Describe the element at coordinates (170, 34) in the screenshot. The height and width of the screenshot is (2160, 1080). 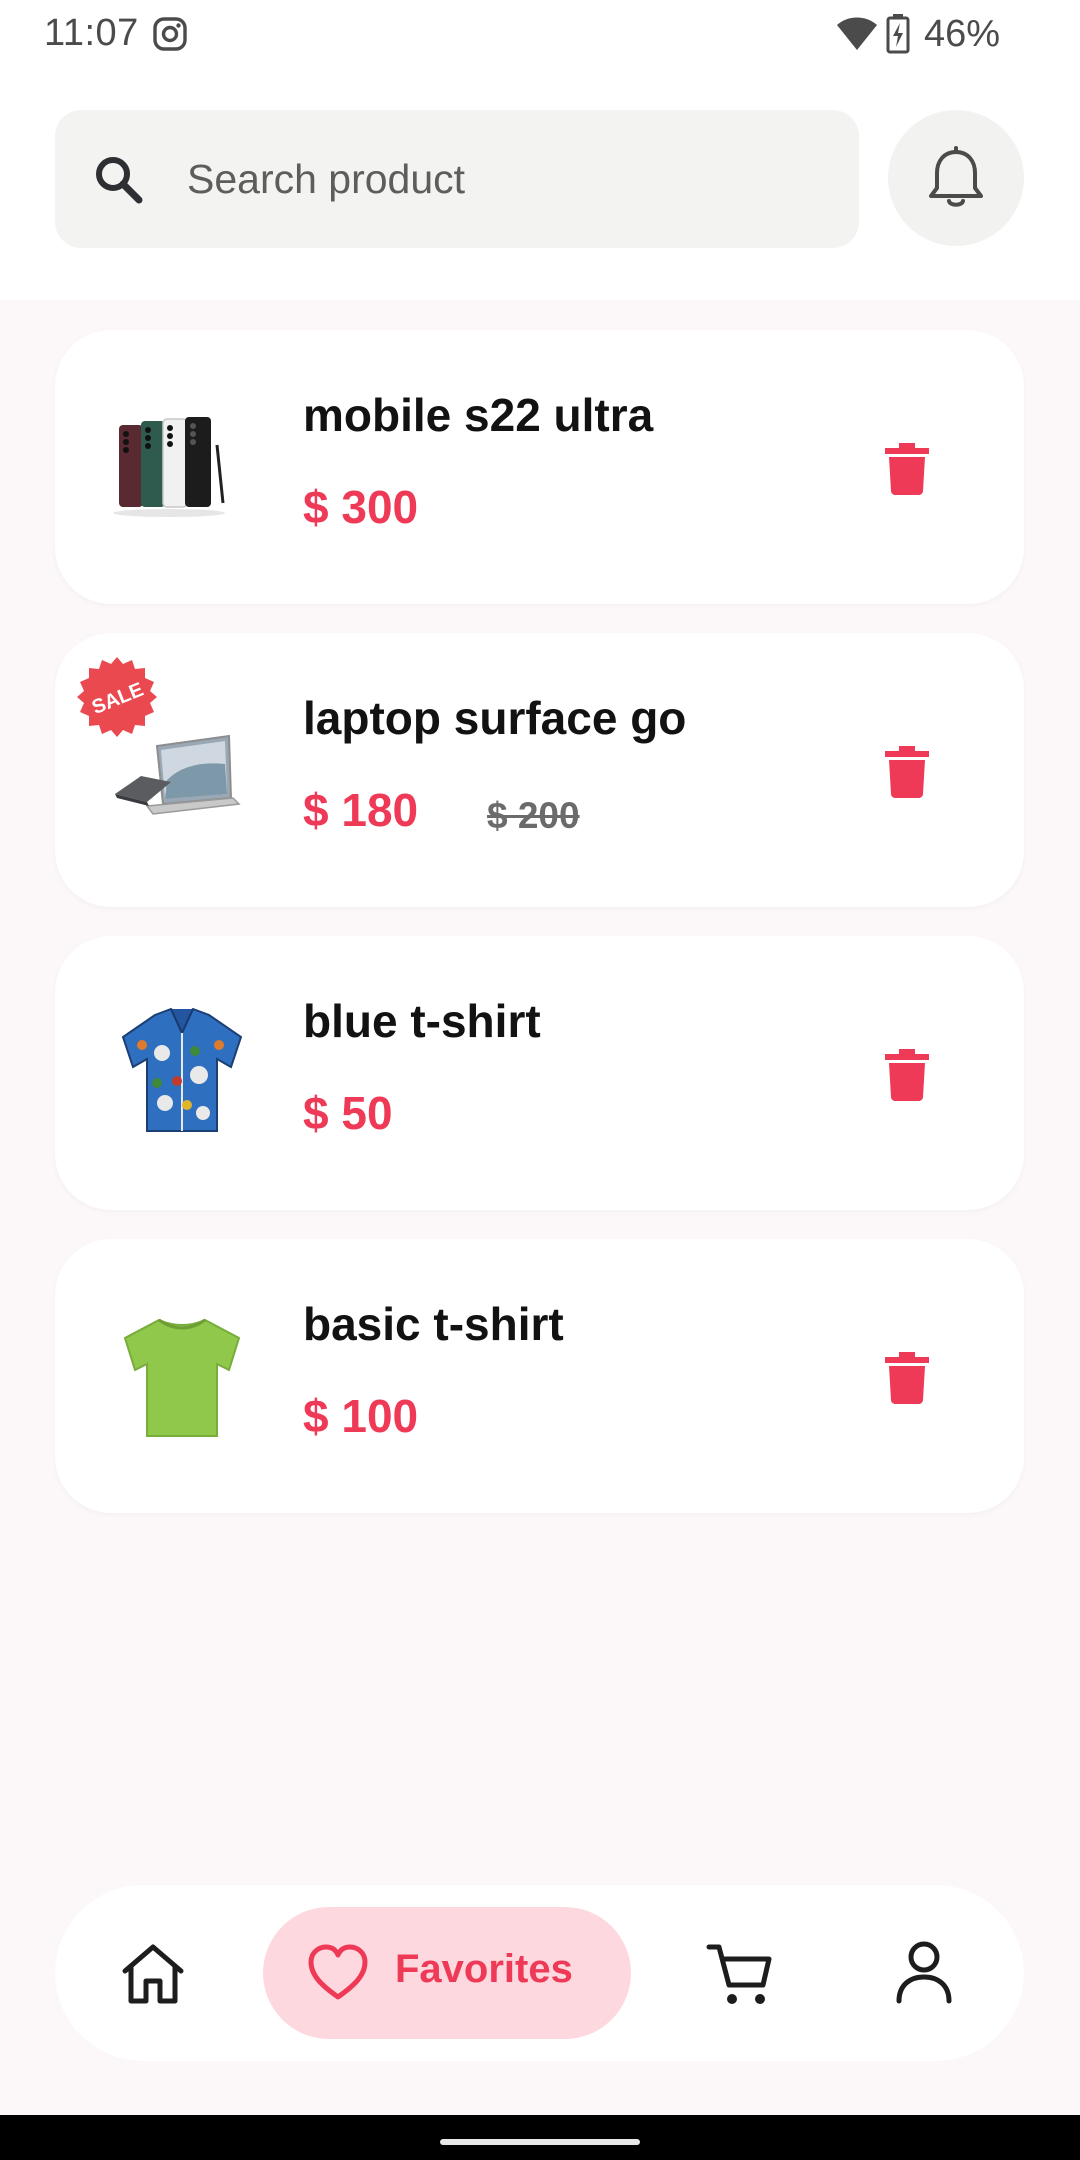
I see `instagram-icon` at that location.